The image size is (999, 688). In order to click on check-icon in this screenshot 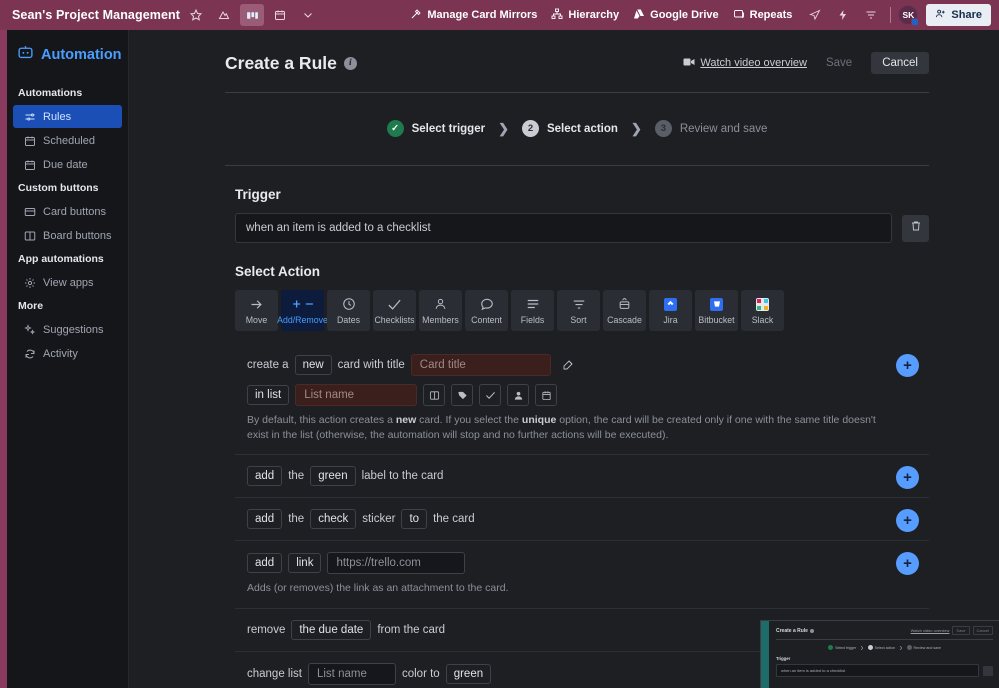, I will do `click(394, 304)`.